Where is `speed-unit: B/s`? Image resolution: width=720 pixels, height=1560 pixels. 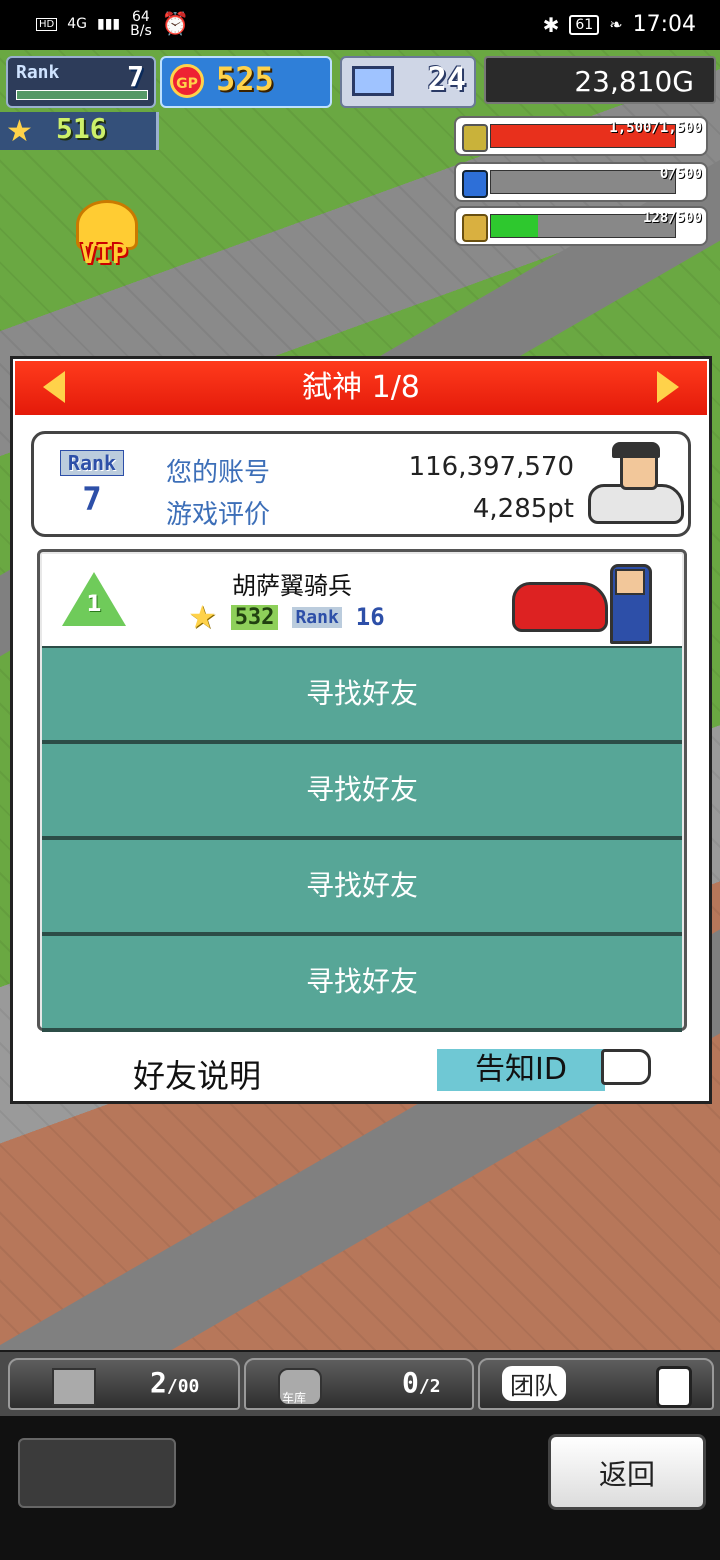 speed-unit: B/s is located at coordinates (141, 31).